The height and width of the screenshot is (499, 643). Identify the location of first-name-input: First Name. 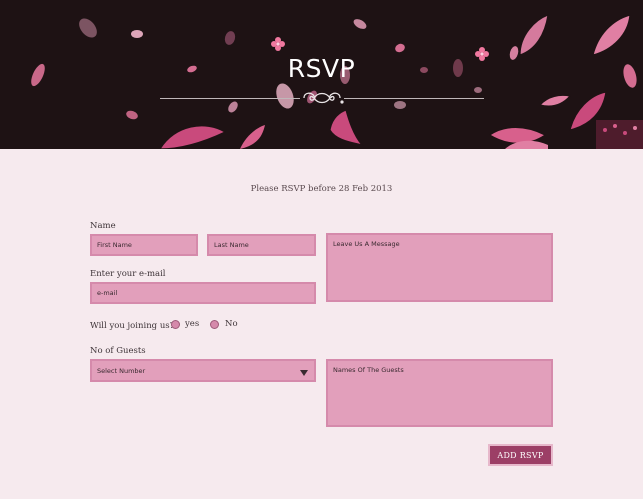
(144, 245).